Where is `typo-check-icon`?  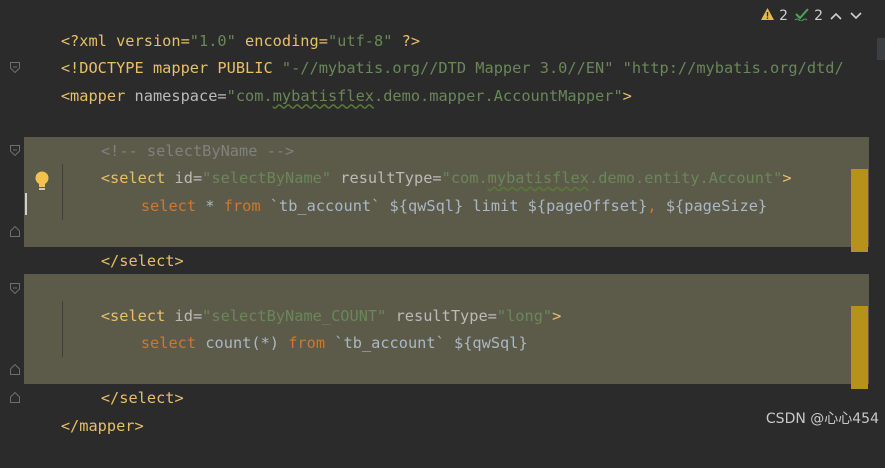
typo-check-icon is located at coordinates (802, 16).